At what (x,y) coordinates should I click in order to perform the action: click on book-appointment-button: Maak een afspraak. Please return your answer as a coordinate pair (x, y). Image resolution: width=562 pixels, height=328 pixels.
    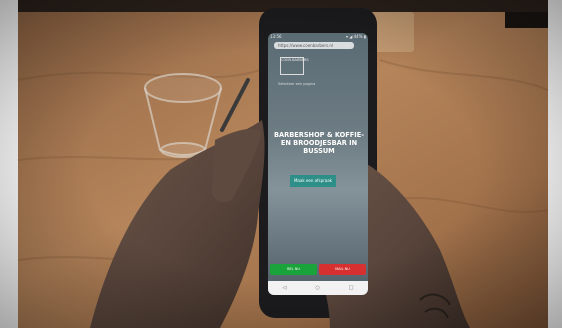
    Looking at the image, I should click on (313, 181).